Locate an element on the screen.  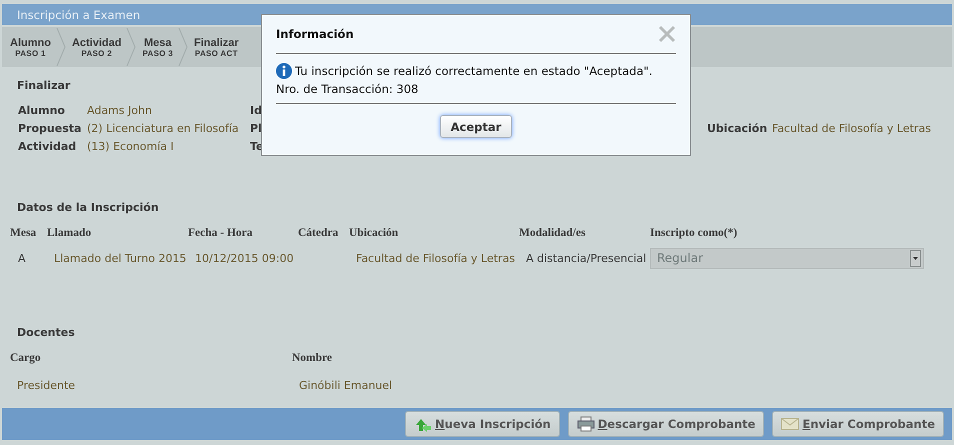
field-value: Facultad de Filosofía y Letras is located at coordinates (851, 128).